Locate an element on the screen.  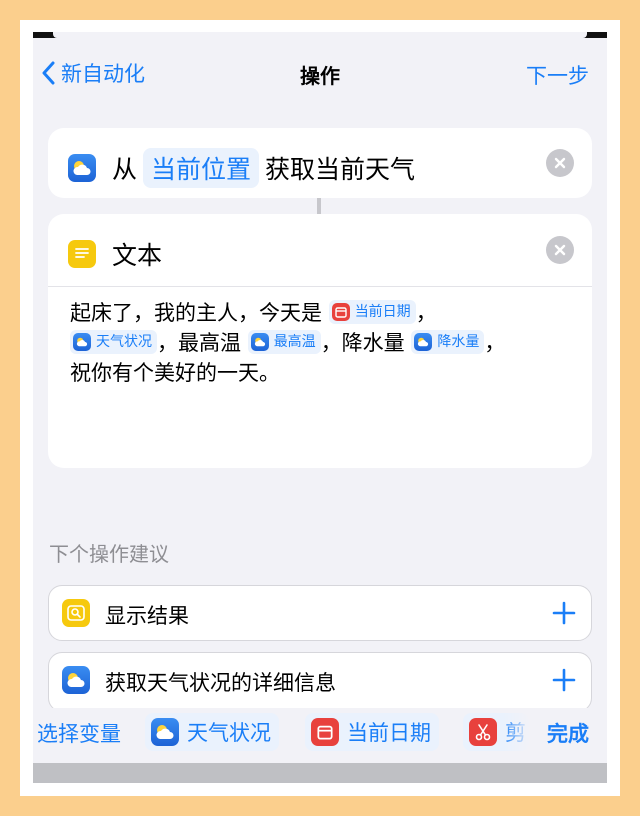
variables-bar: 选择变量 天气状况 当前日期 剪 完成 is located at coordinates (320, 733).